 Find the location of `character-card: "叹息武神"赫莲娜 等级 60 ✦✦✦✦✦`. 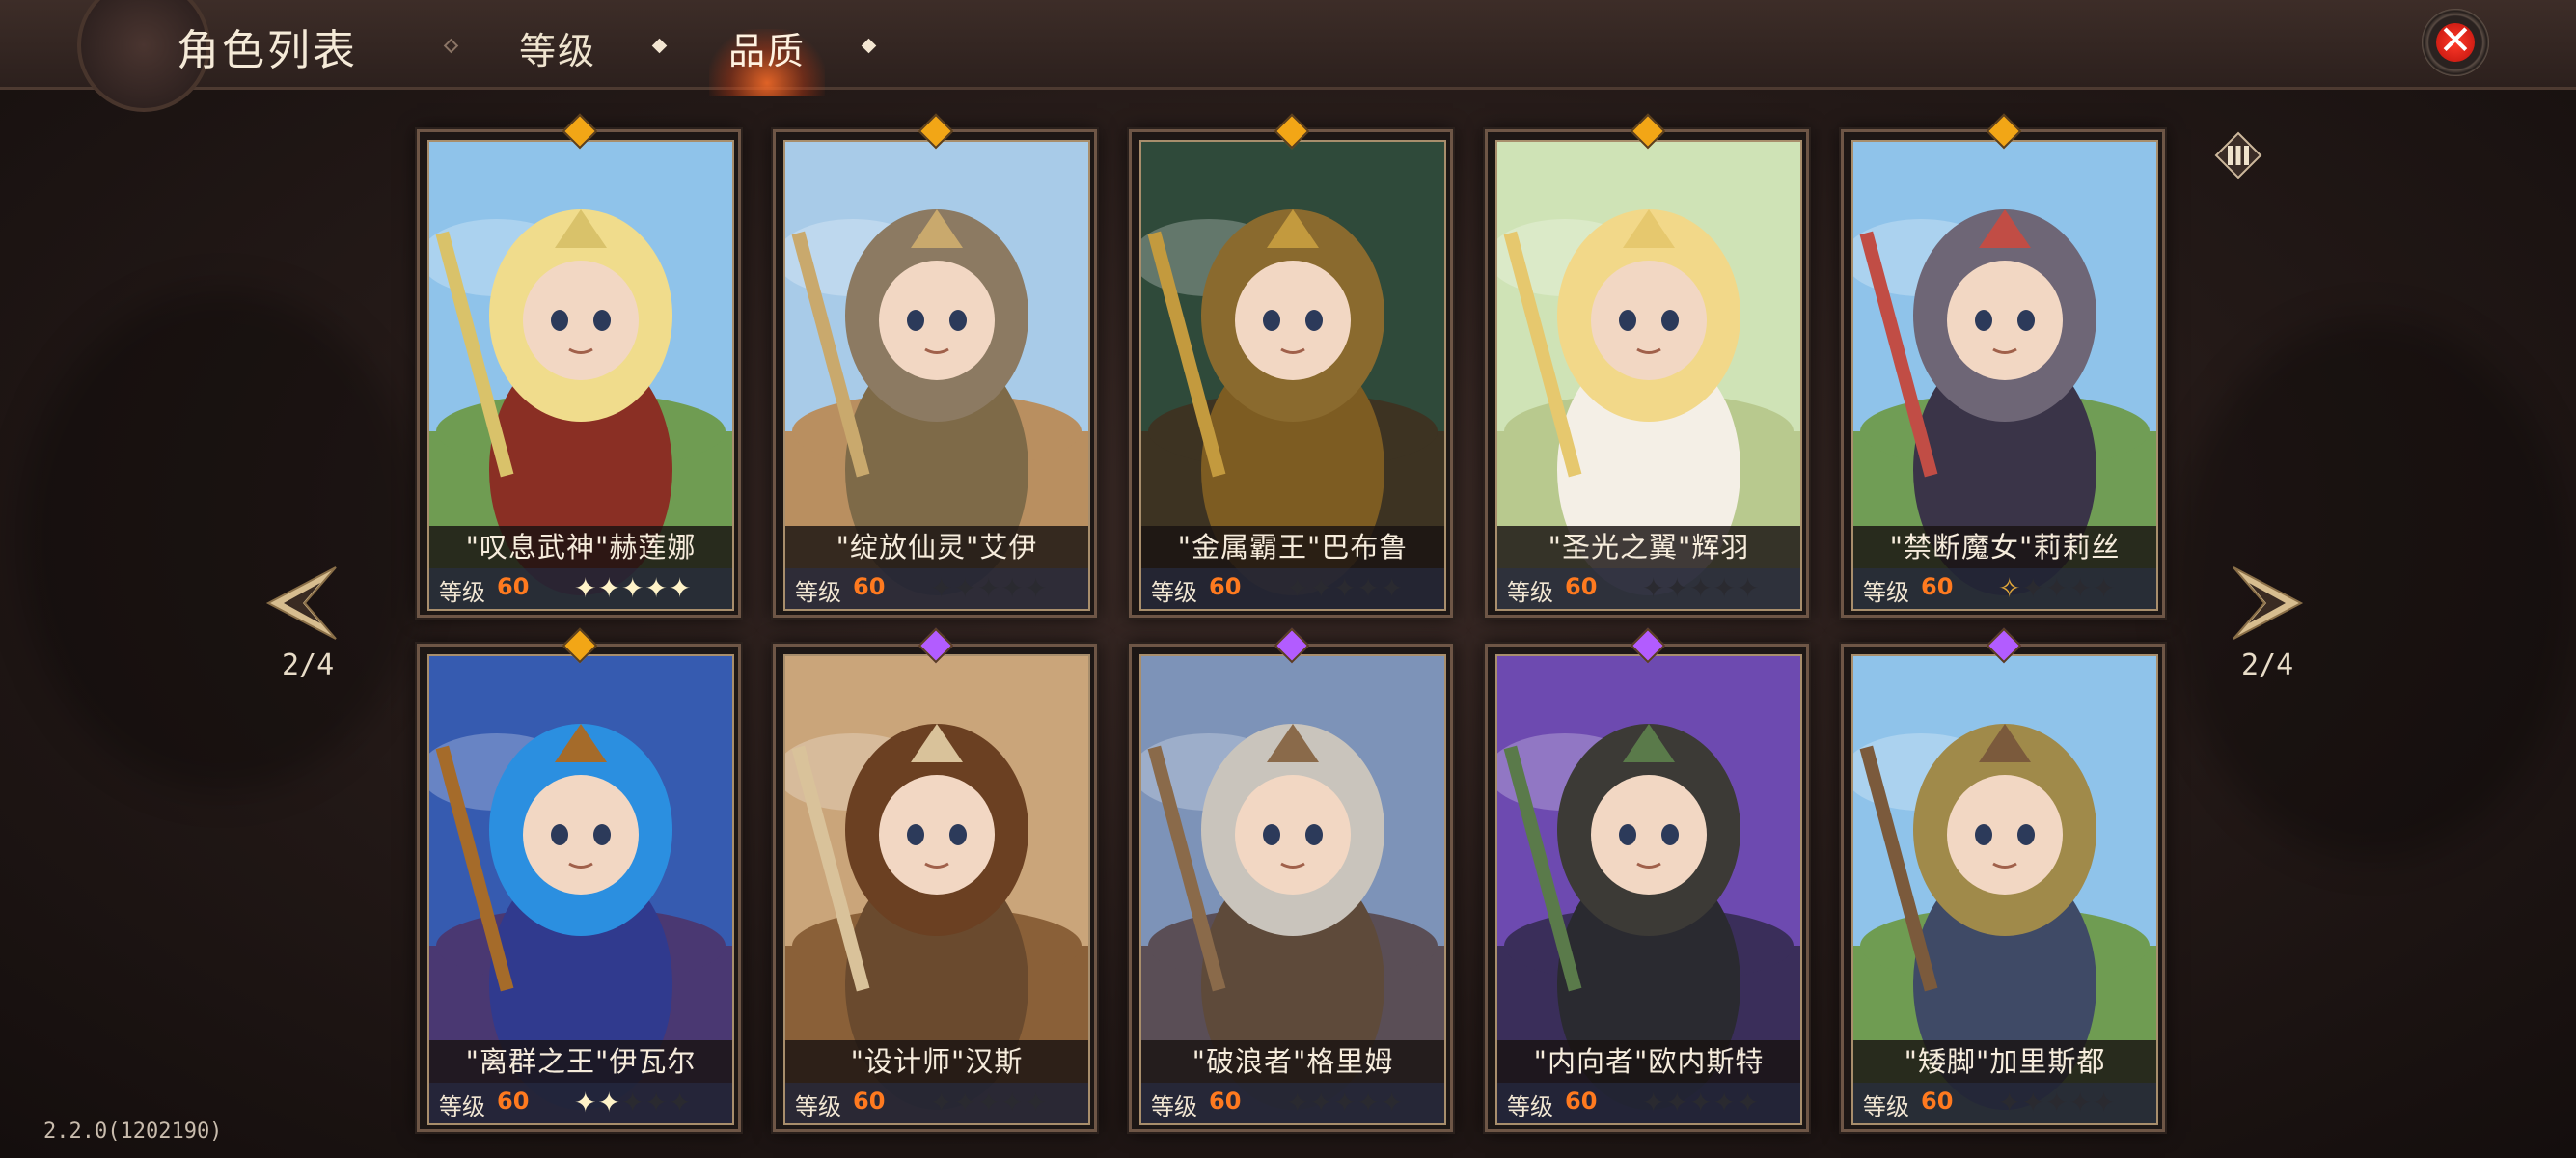

character-card: "叹息武神"赫莲娜 等级 60 ✦✦✦✦✦ is located at coordinates (579, 365).